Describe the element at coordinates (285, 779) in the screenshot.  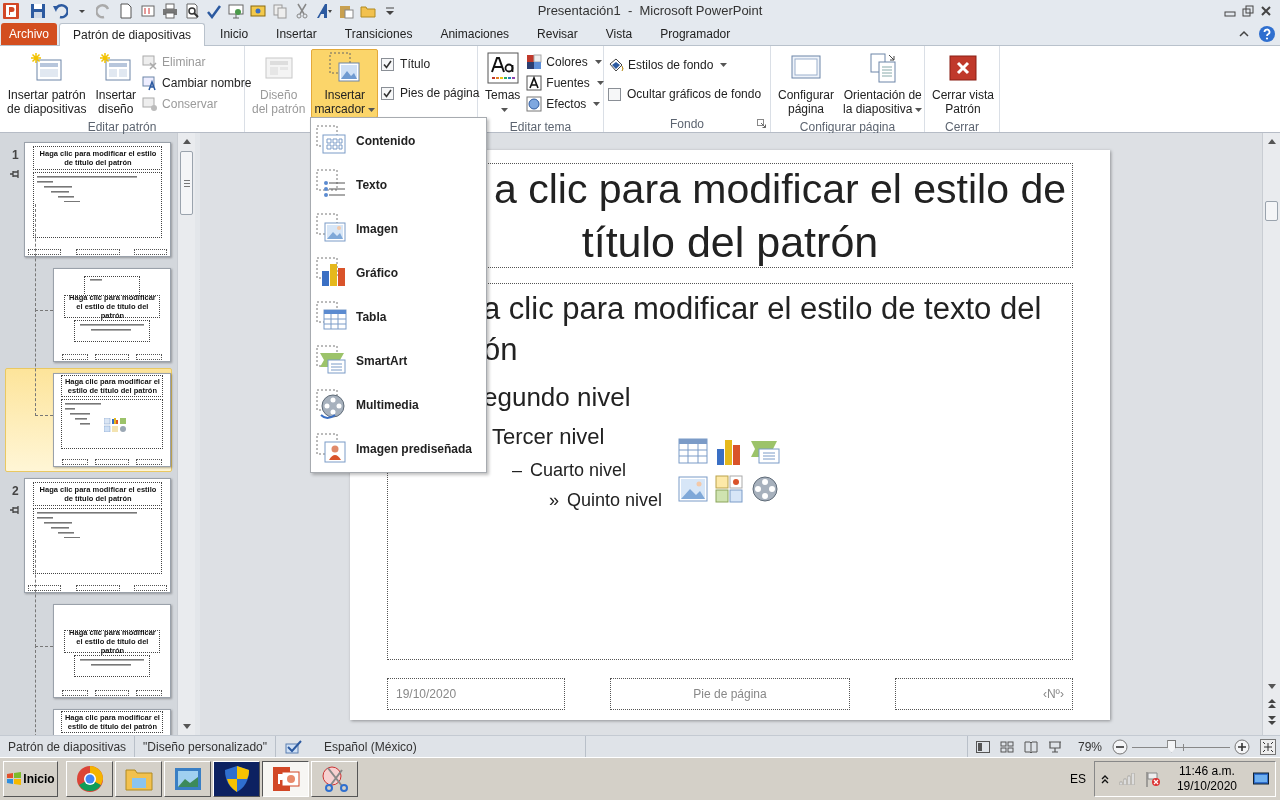
I see `taskbar-button` at that location.